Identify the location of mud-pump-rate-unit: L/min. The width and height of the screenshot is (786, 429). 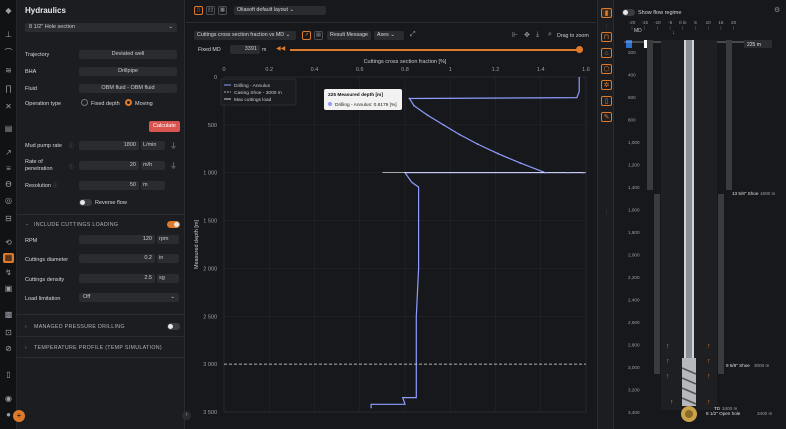
(153, 145).